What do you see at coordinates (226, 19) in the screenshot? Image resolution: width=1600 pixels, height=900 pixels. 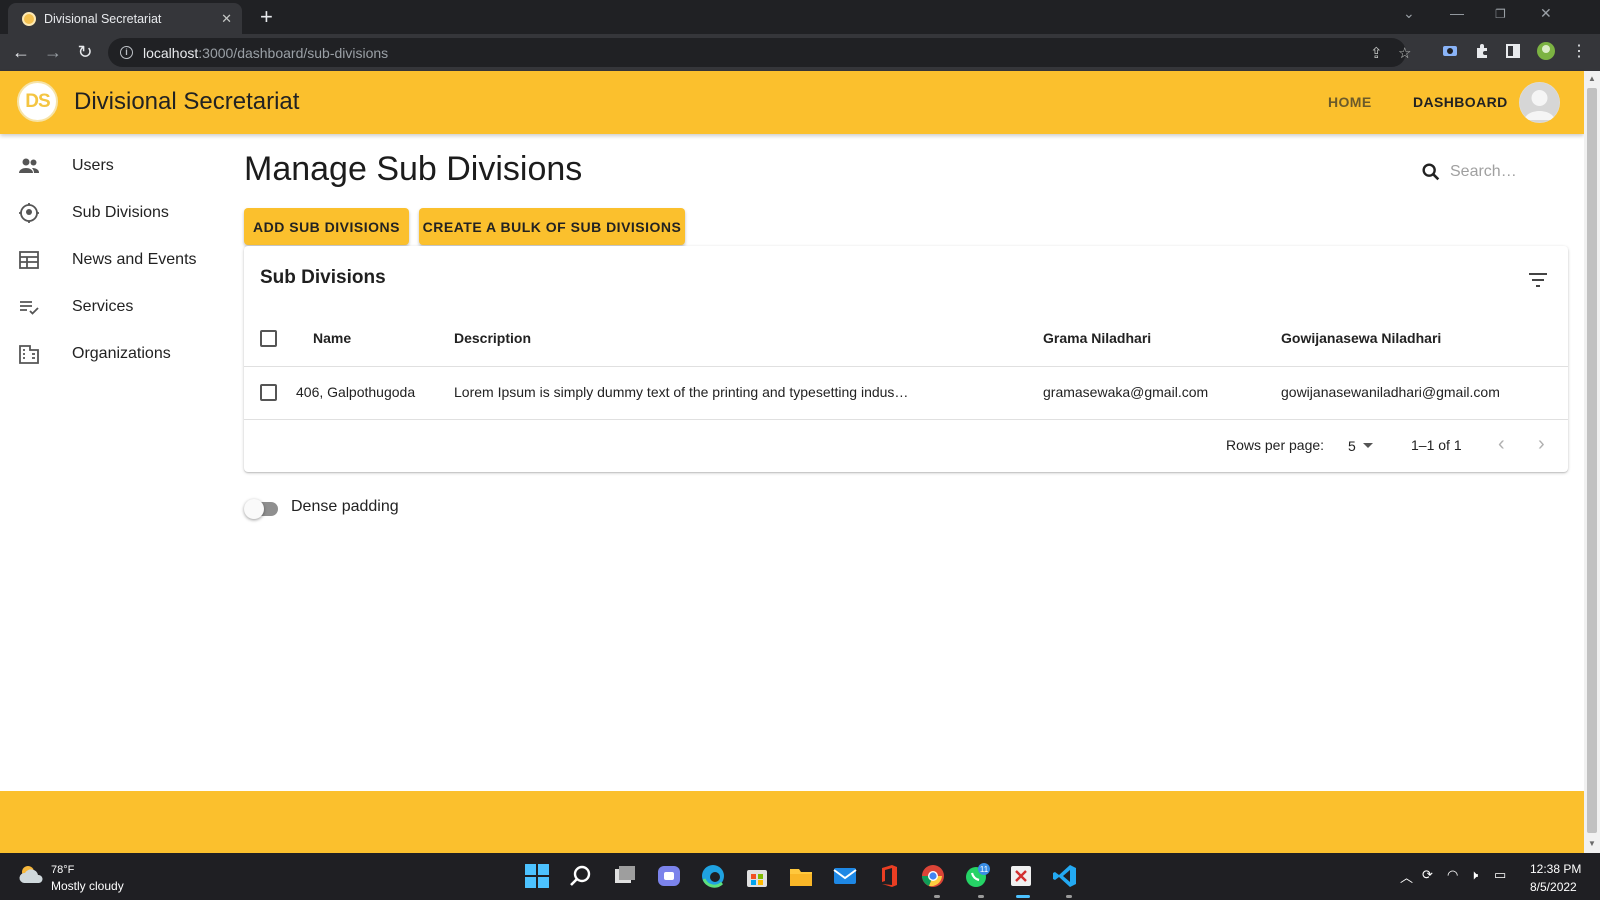 I see `tab-close-icon: ✕` at bounding box center [226, 19].